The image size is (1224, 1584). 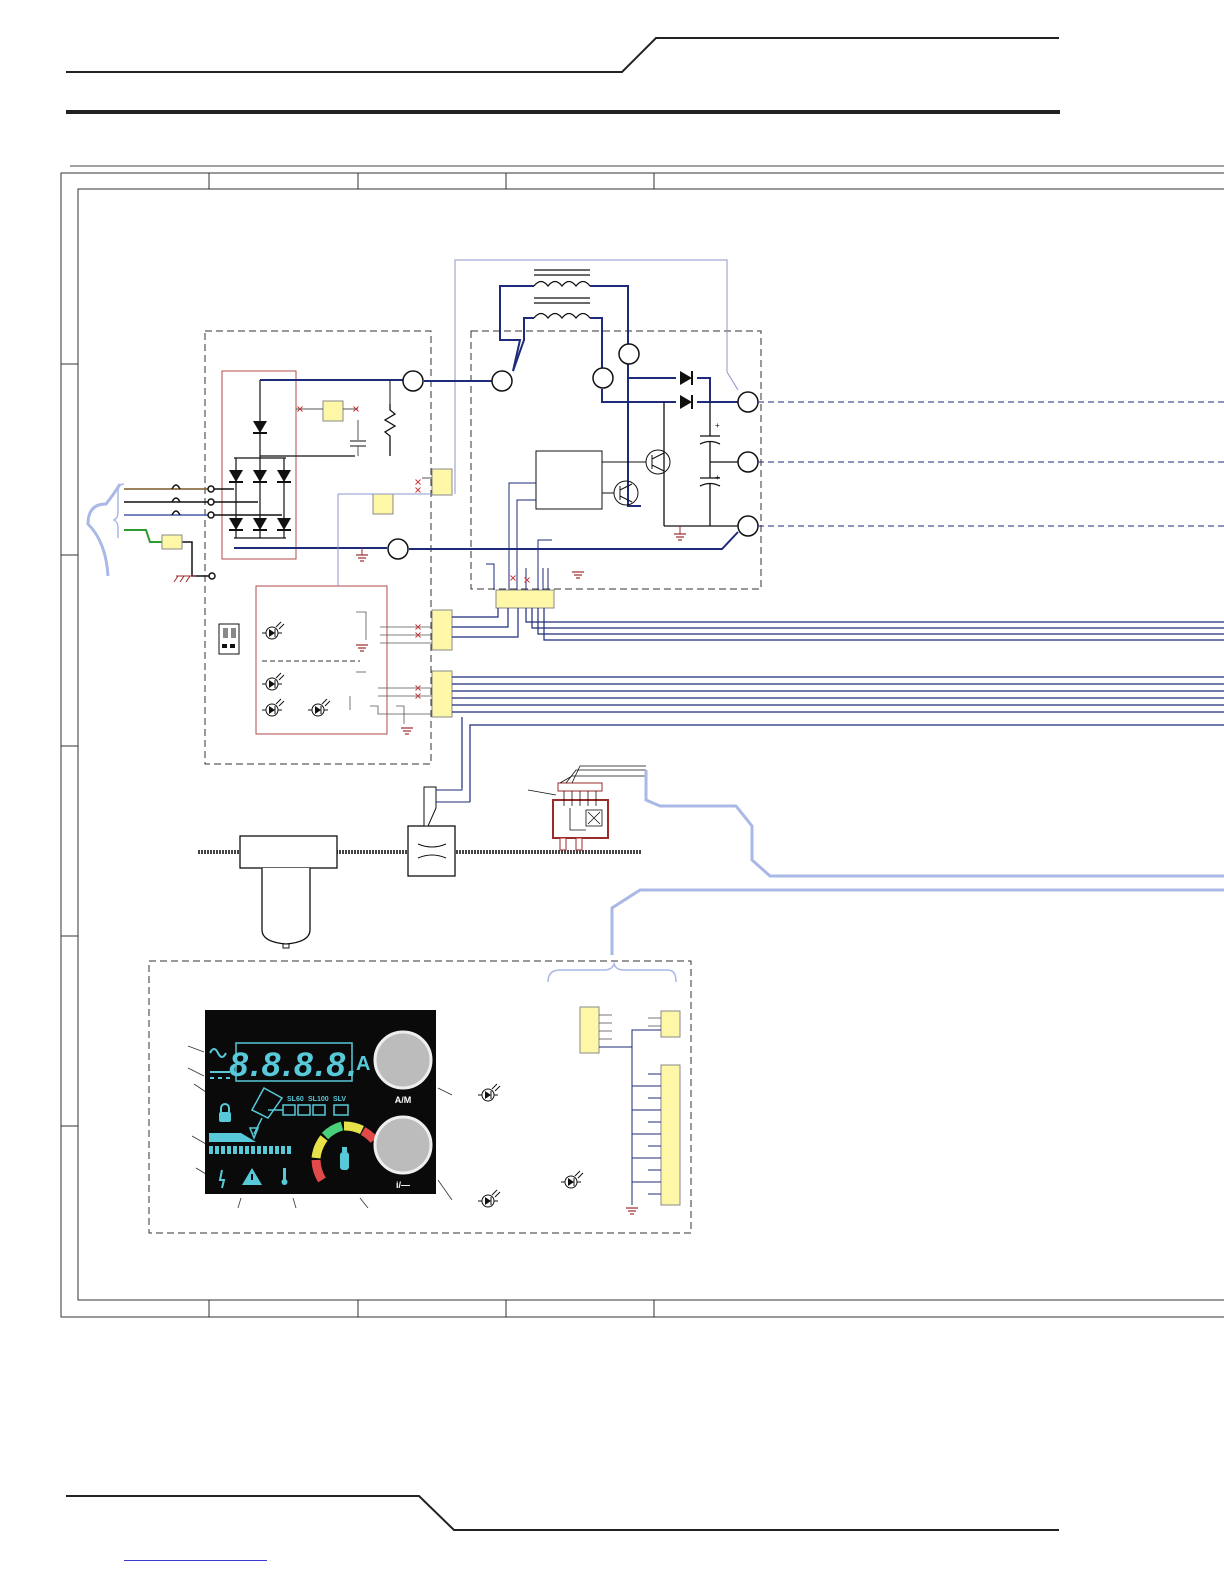 What do you see at coordinates (442, 630) in the screenshot?
I see `connector-j1` at bounding box center [442, 630].